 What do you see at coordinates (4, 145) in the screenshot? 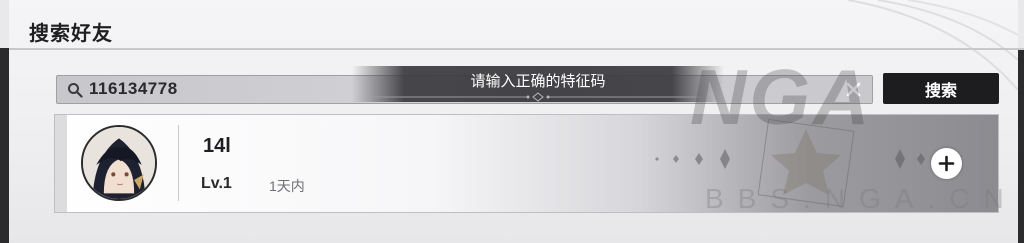
I see `left-edge` at bounding box center [4, 145].